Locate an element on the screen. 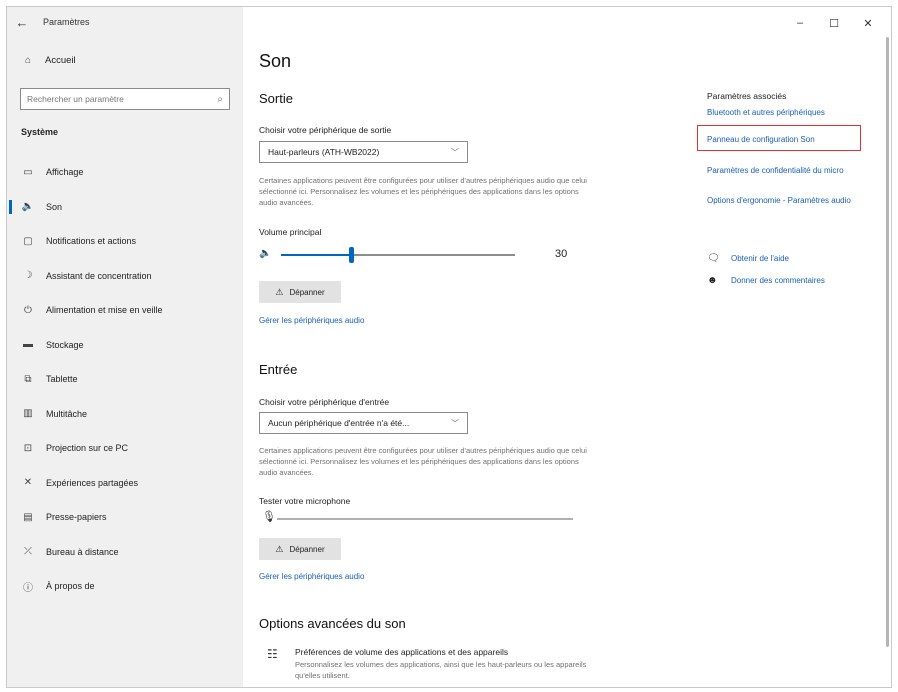 This screenshot has height=692, width=898. get-help-link: 🗨 Obtenir de l'aide is located at coordinates (748, 258).